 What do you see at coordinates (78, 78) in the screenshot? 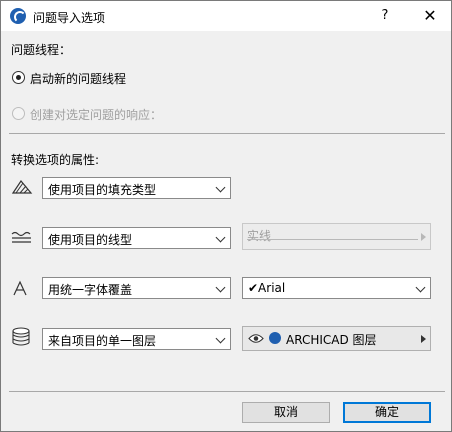
I see `radio-new-thread-label: 启动新的问题线程` at bounding box center [78, 78].